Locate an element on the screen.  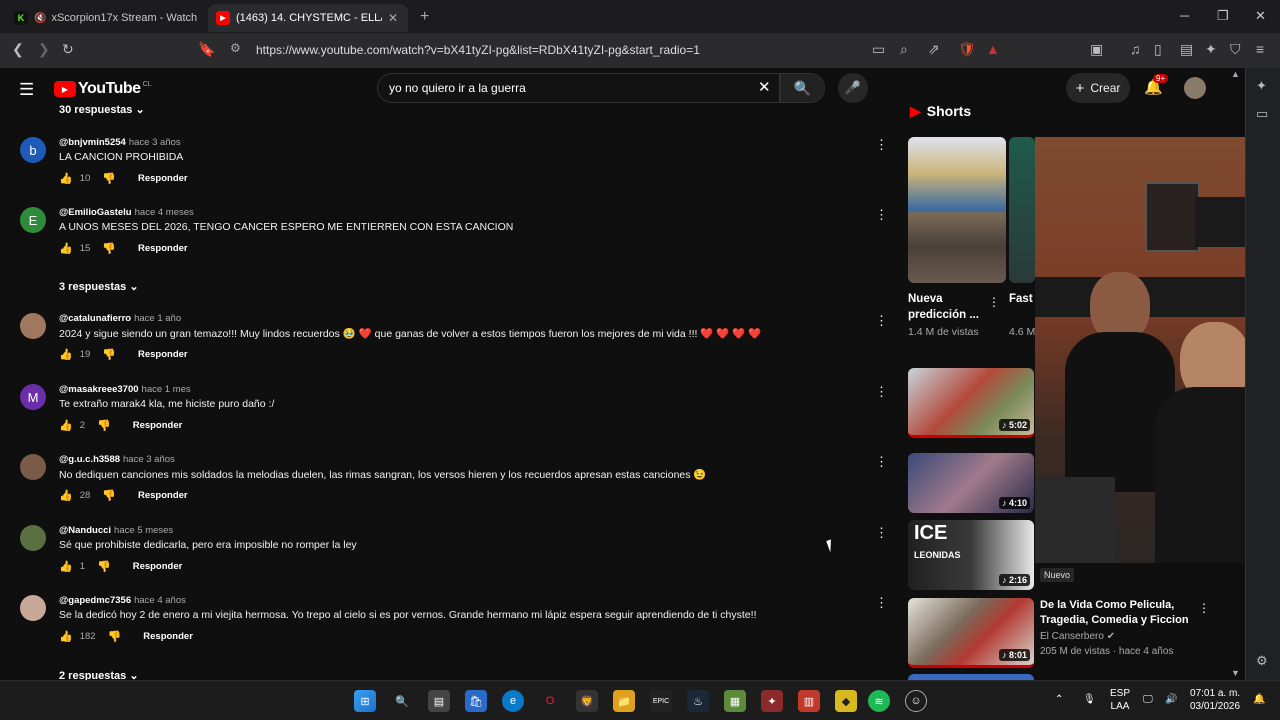
sidebar-toggle-icon: ▣ is located at coordinates (1096, 49).